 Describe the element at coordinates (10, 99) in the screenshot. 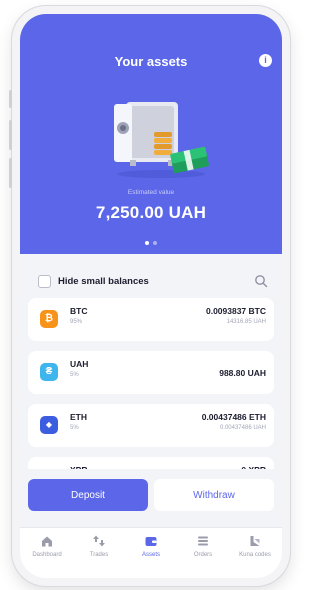

I see `phone-side-button` at that location.